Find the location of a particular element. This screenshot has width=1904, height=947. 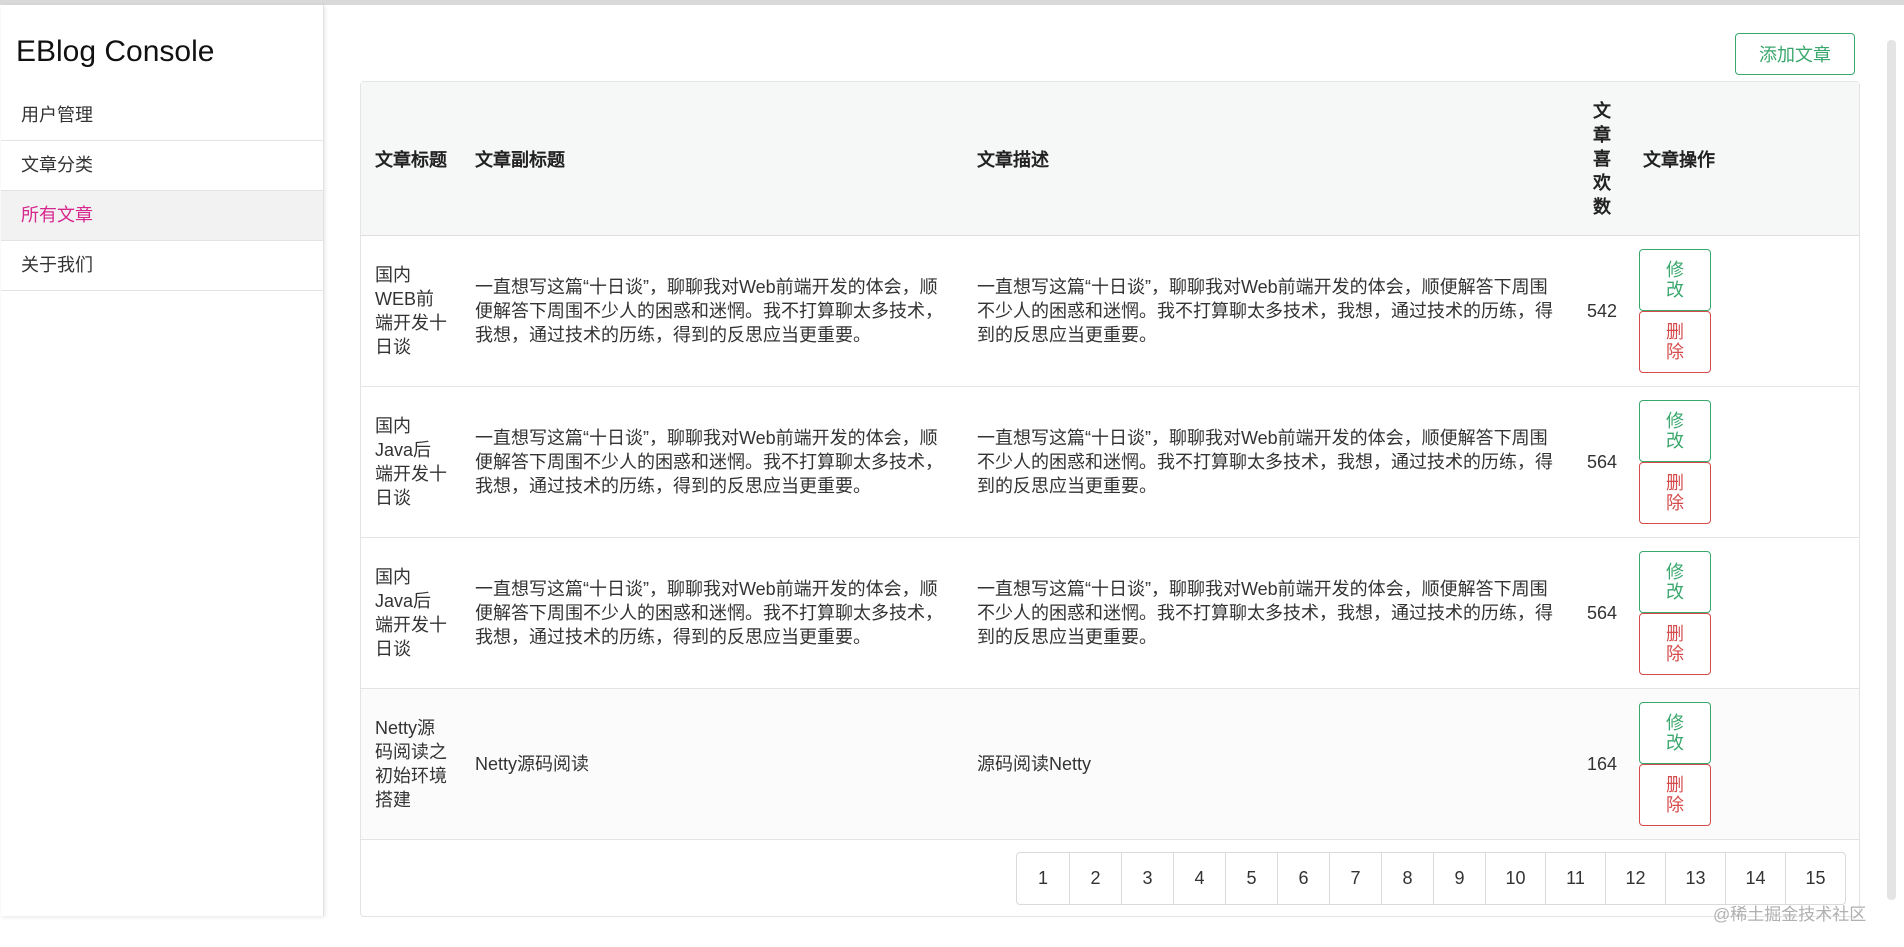

pagination: 1 2 3 4 5 6 7 8 9 10 11 12 13 14 15 is located at coordinates (1431, 878).